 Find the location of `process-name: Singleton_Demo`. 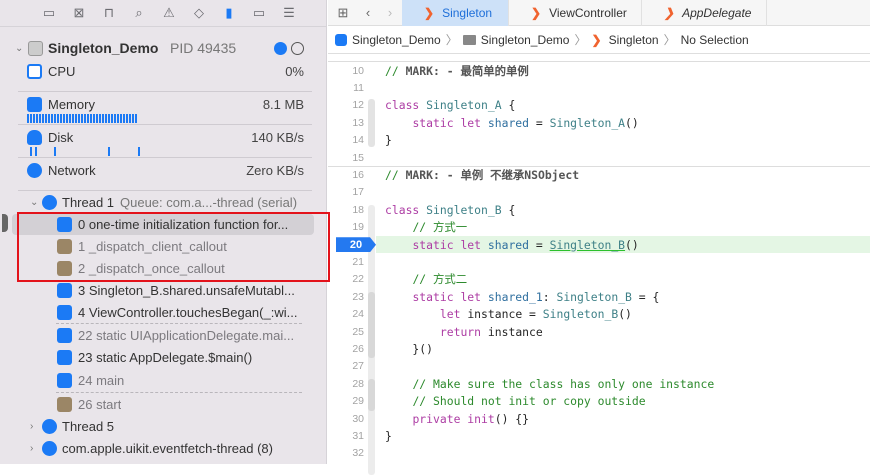

process-name: Singleton_Demo is located at coordinates (103, 48).